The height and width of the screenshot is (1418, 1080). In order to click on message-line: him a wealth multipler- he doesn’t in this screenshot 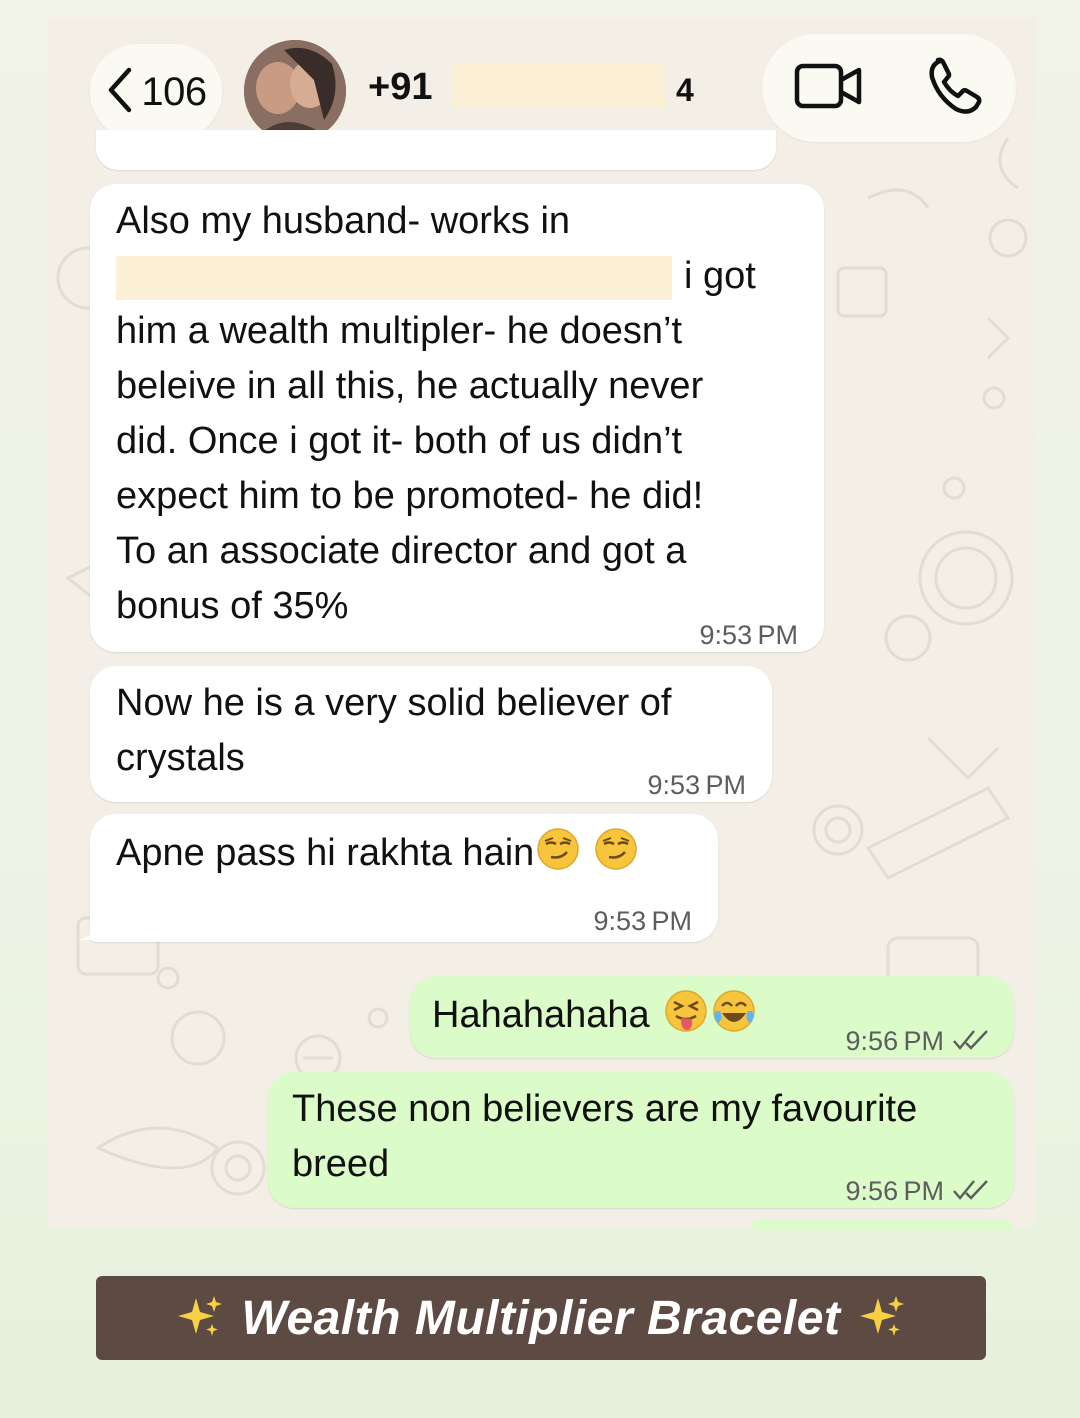, I will do `click(399, 331)`.